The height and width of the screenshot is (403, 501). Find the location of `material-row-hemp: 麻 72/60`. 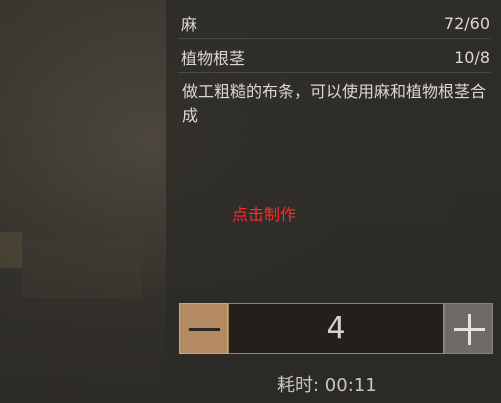

material-row-hemp: 麻 72/60 is located at coordinates (335, 23).